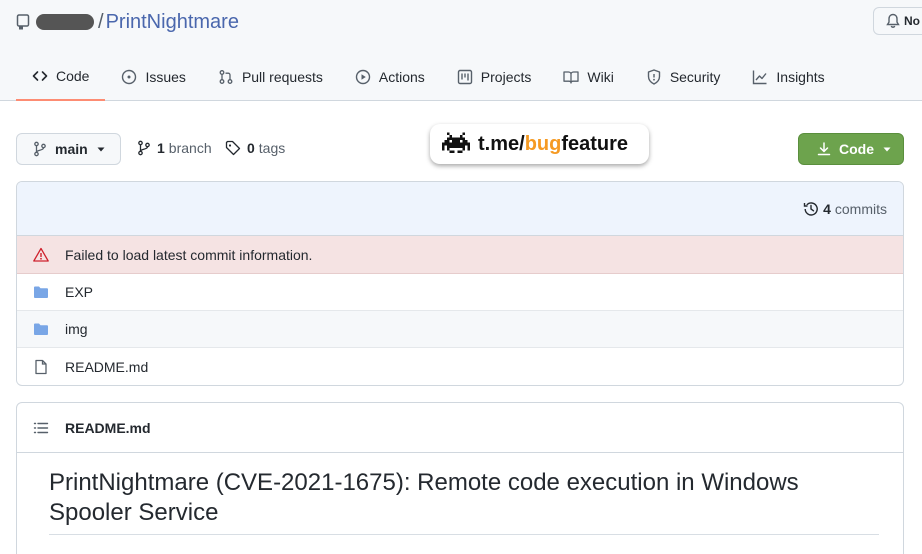 The width and height of the screenshot is (922, 554). Describe the element at coordinates (73, 76) in the screenshot. I see `tab-code-label: Code` at that location.